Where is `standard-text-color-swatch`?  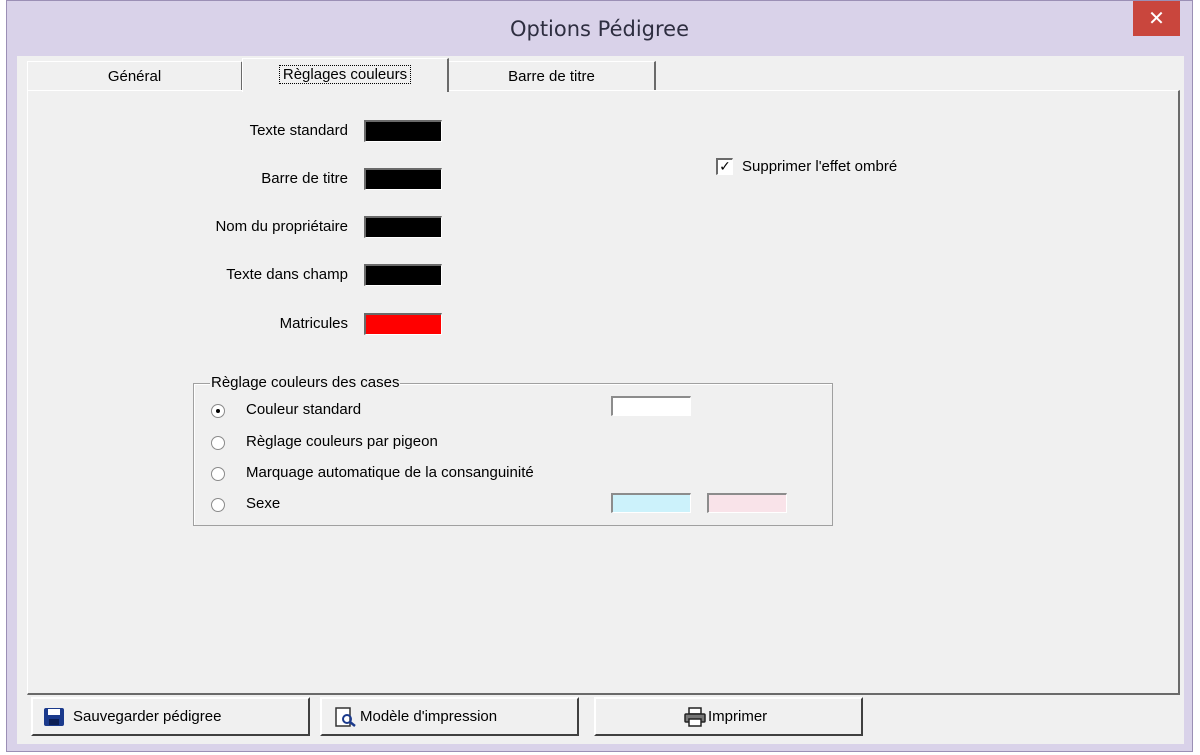
standard-text-color-swatch is located at coordinates (403, 131).